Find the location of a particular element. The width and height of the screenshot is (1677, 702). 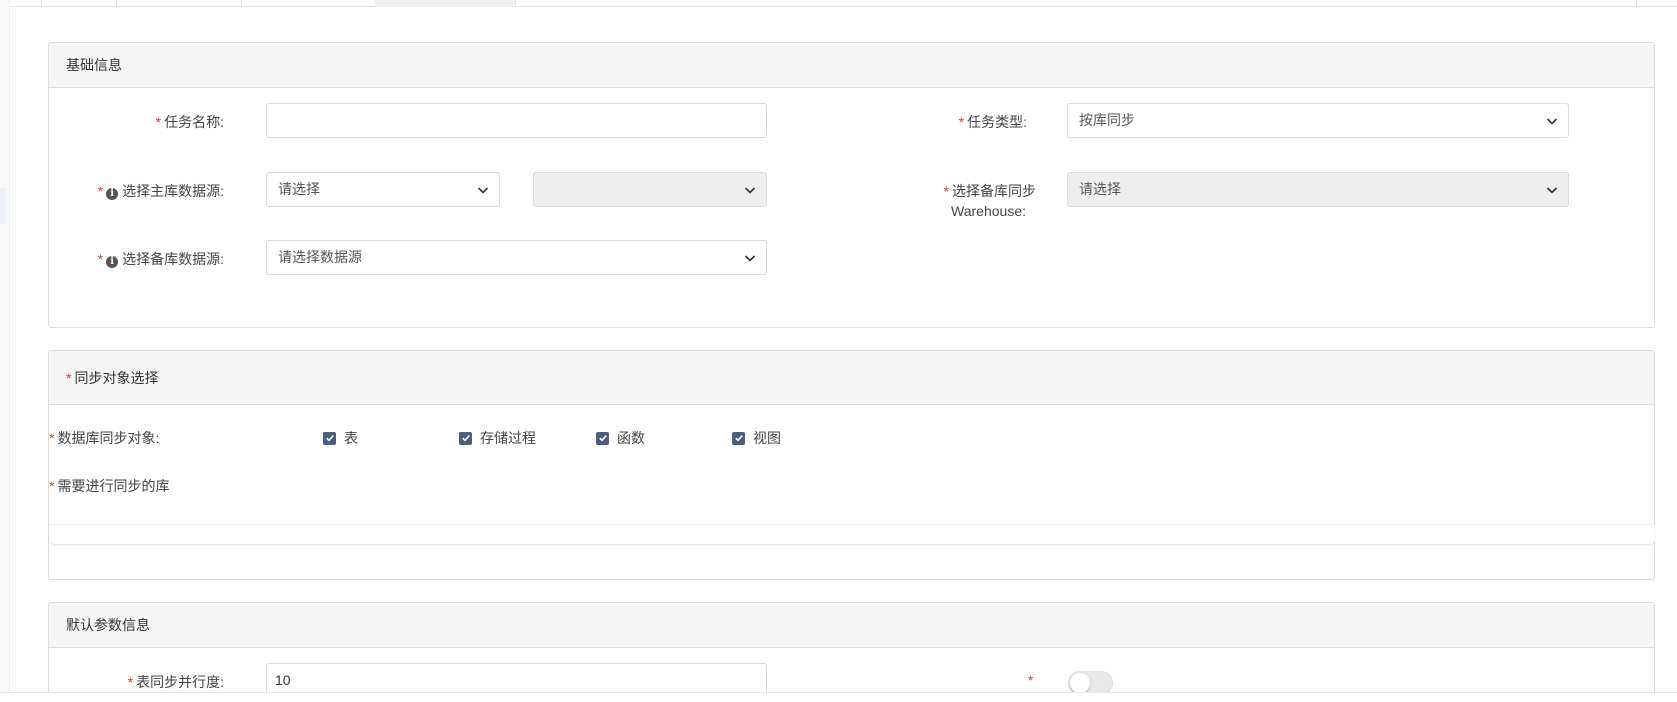

bottom-bar is located at coordinates (838, 697).